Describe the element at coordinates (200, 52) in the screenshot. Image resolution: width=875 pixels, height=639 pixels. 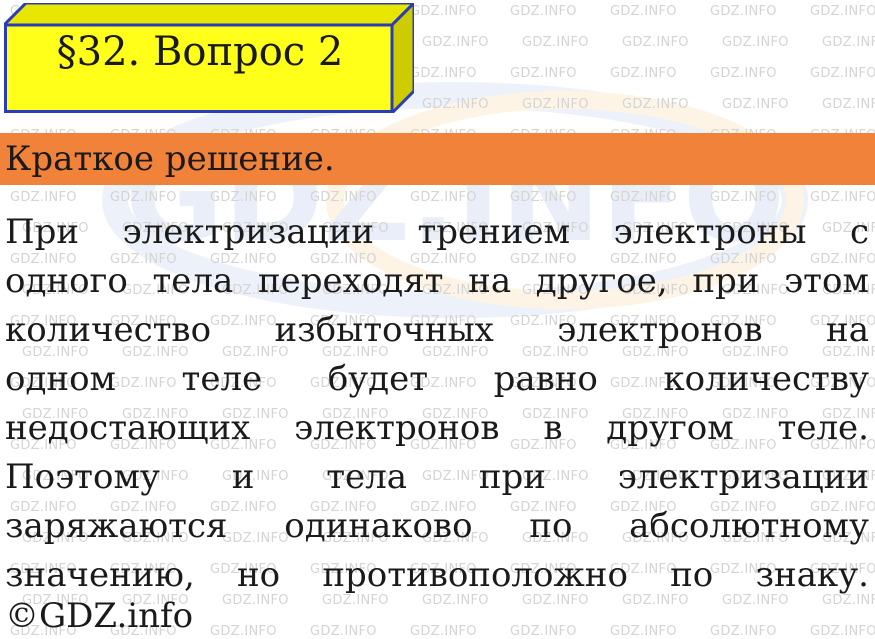
I see `page-title: §32. Вопрос 2` at that location.